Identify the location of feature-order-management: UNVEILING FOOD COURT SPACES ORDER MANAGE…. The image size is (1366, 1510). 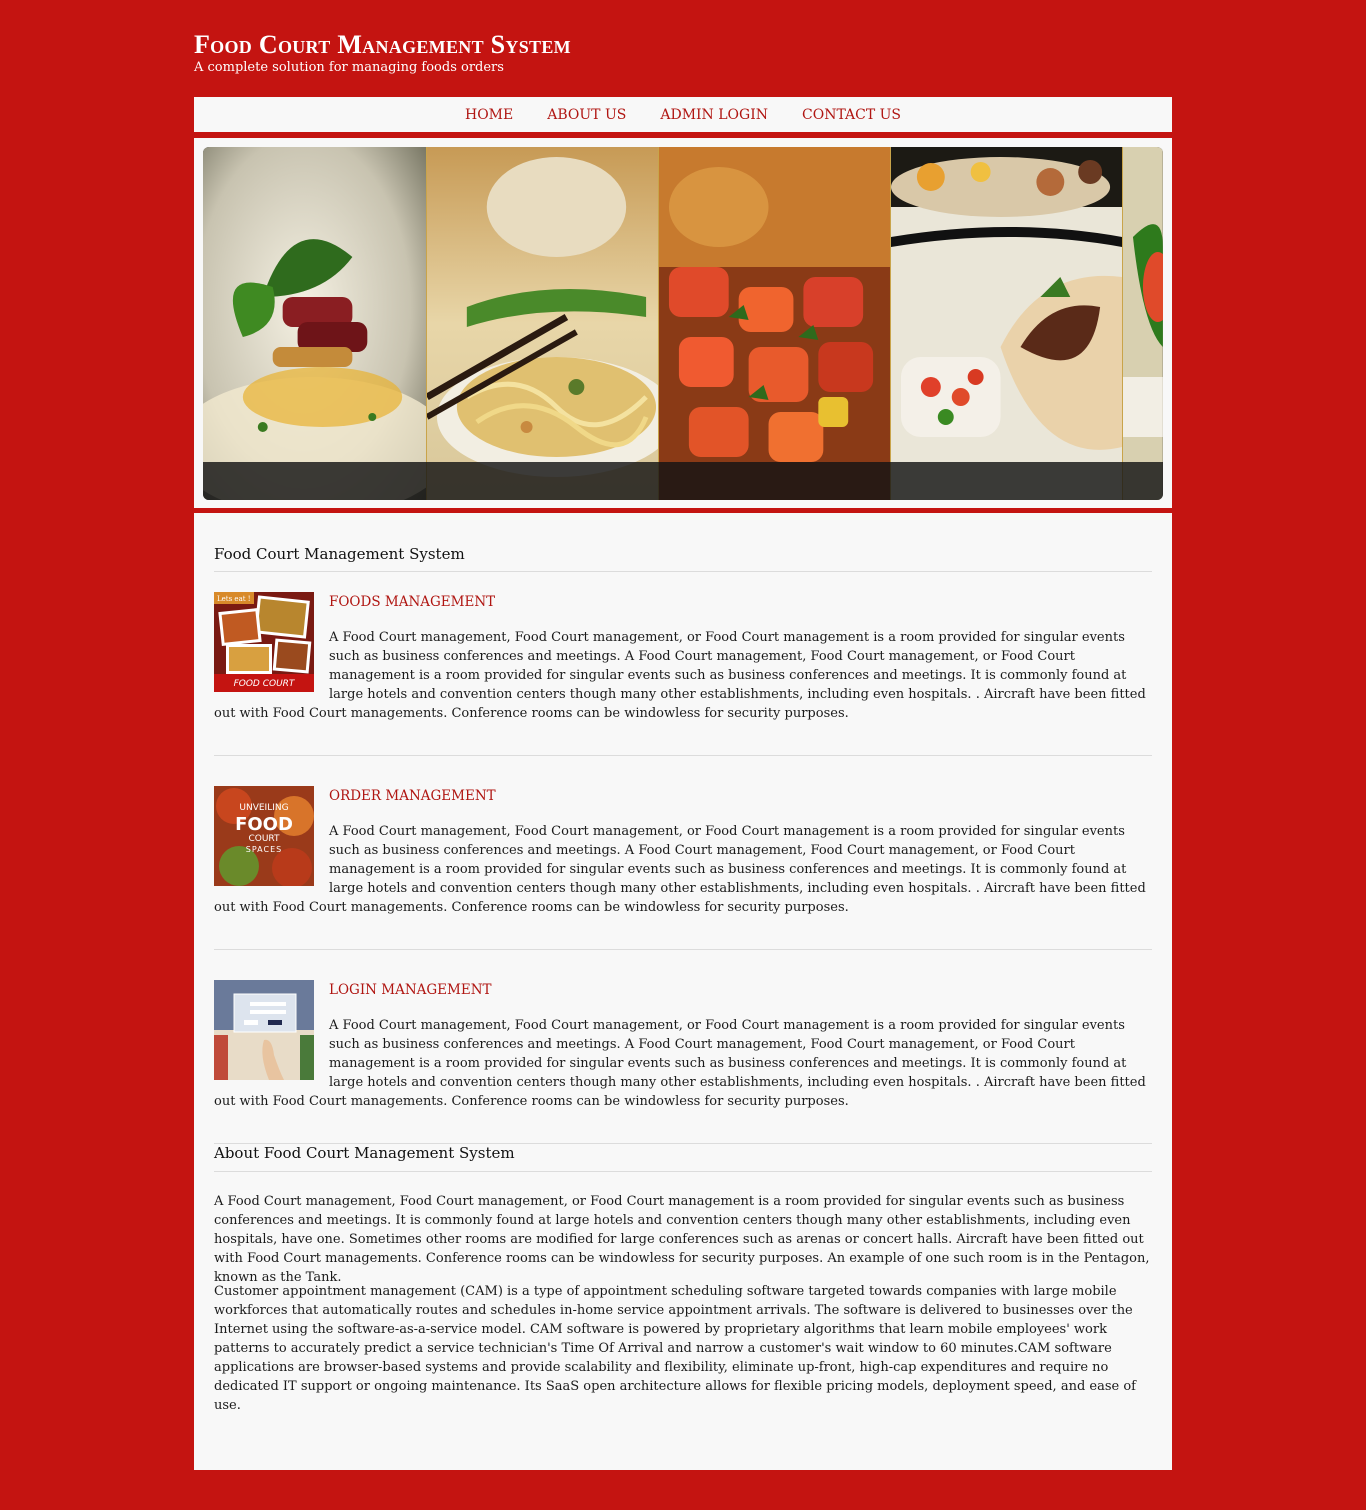
(683, 851).